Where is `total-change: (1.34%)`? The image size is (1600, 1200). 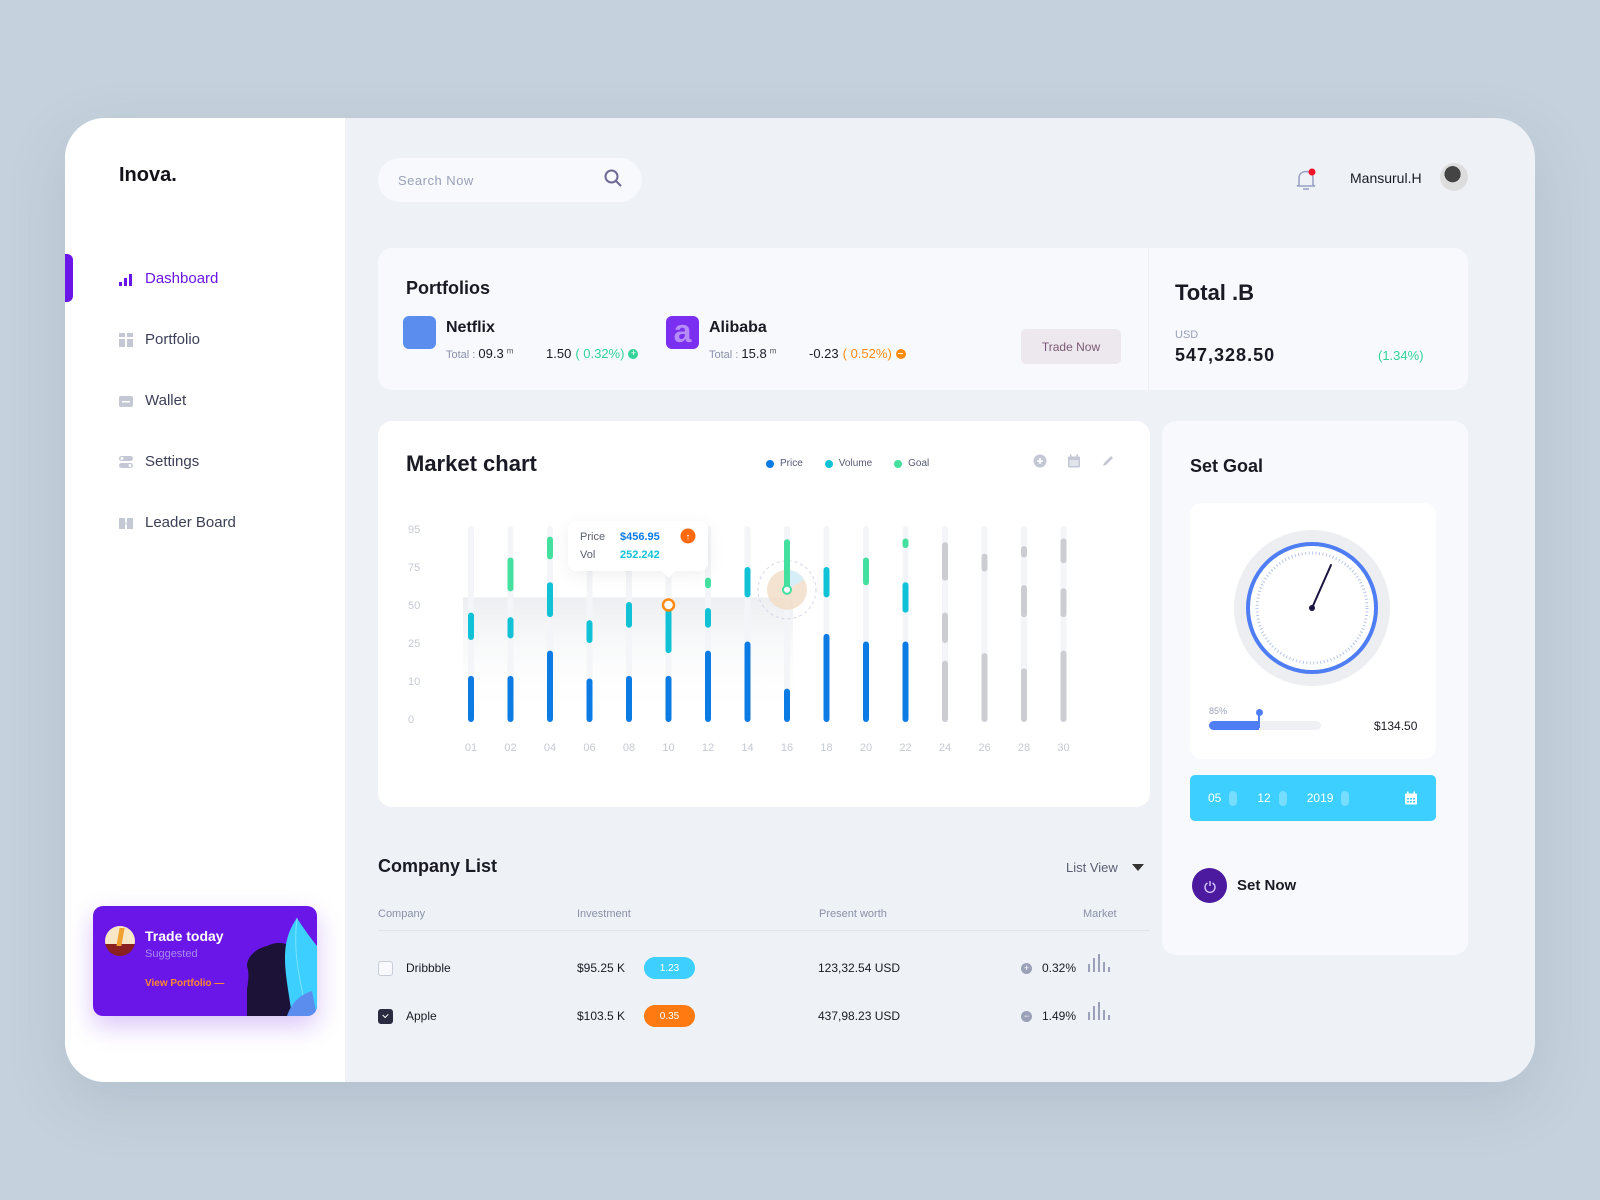 total-change: (1.34%) is located at coordinates (1401, 355).